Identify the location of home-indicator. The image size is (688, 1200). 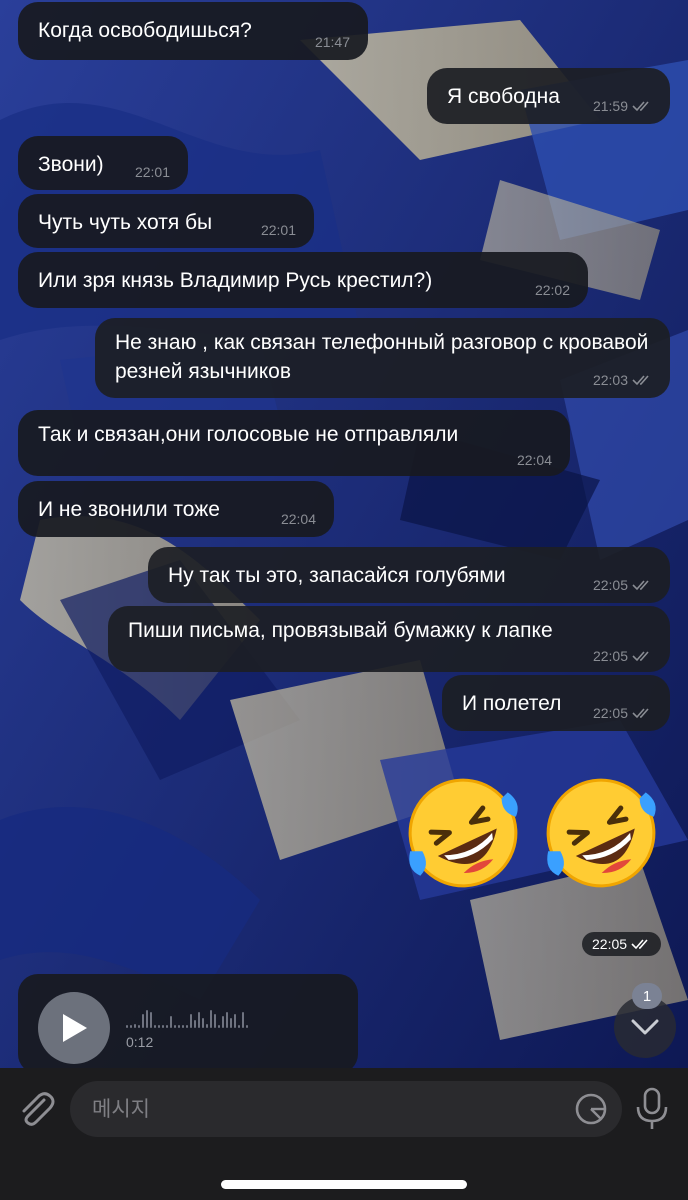
(344, 1184).